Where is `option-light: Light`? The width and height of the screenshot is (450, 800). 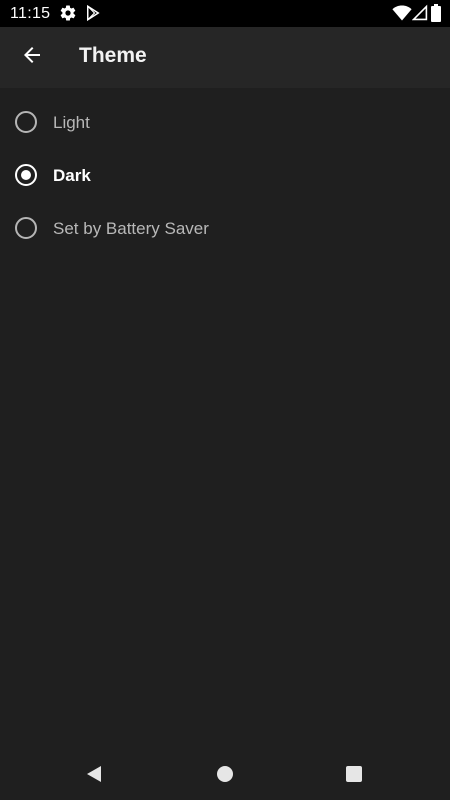 option-light: Light is located at coordinates (225, 122).